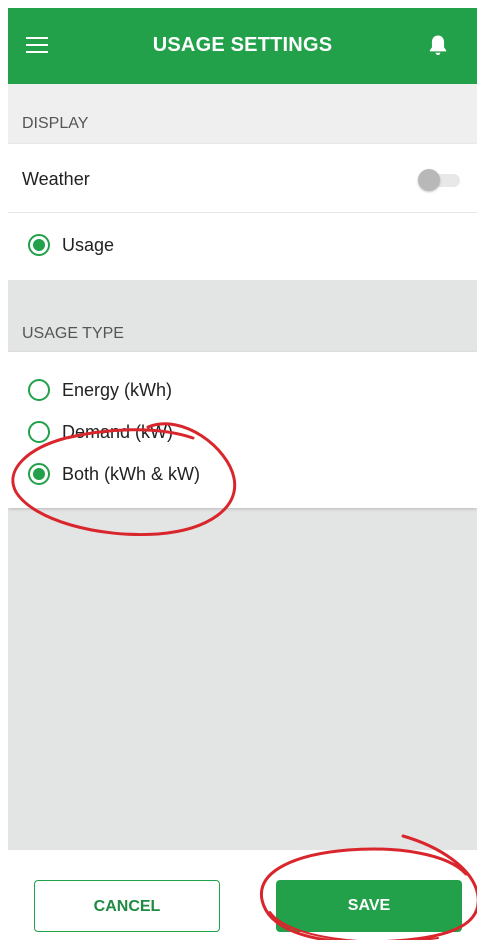 Image resolution: width=485 pixels, height=948 pixels. I want to click on demand-option-label: Demand (kW), so click(118, 432).